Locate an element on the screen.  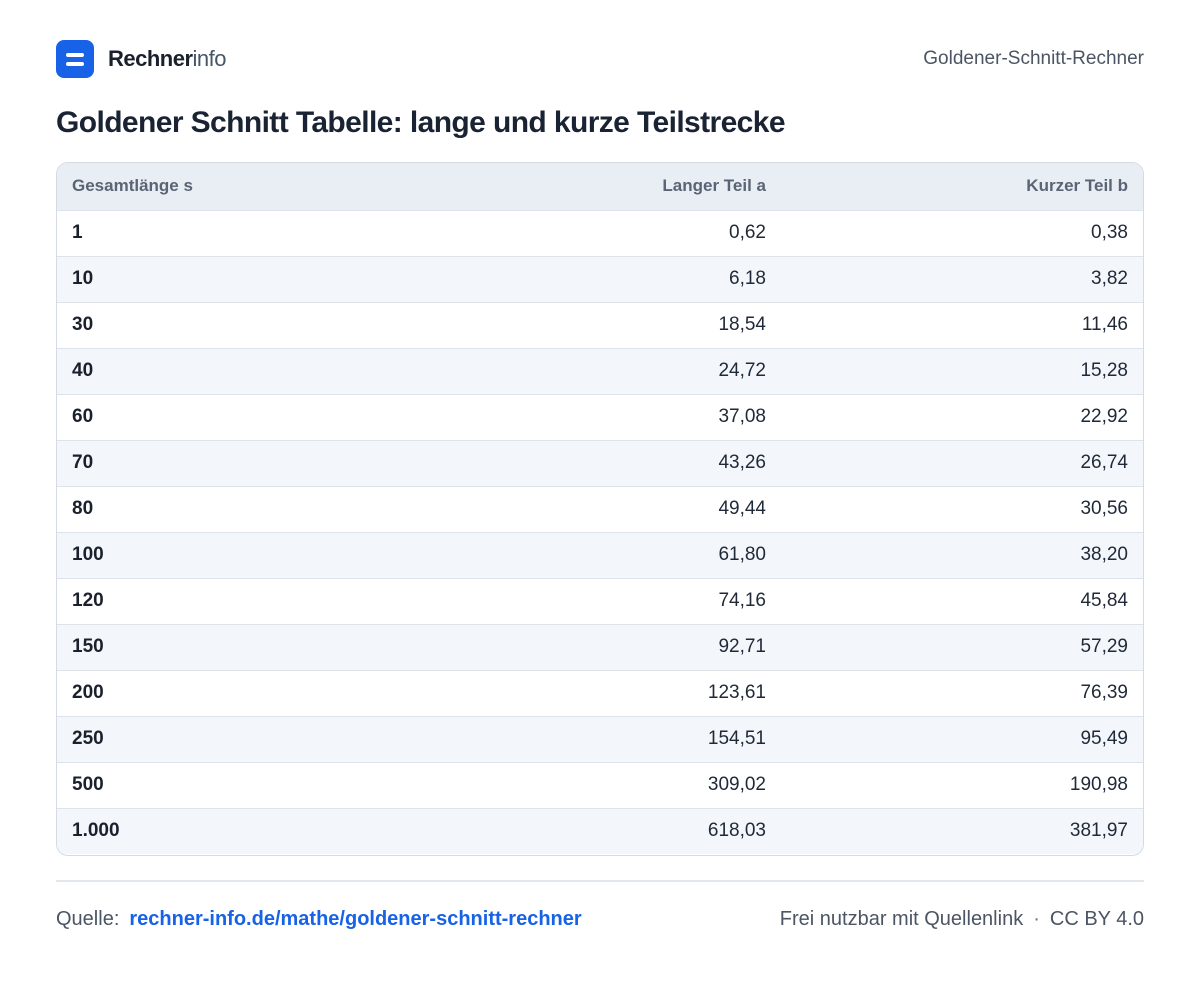
cell-total-length: 1 is located at coordinates (77, 232).